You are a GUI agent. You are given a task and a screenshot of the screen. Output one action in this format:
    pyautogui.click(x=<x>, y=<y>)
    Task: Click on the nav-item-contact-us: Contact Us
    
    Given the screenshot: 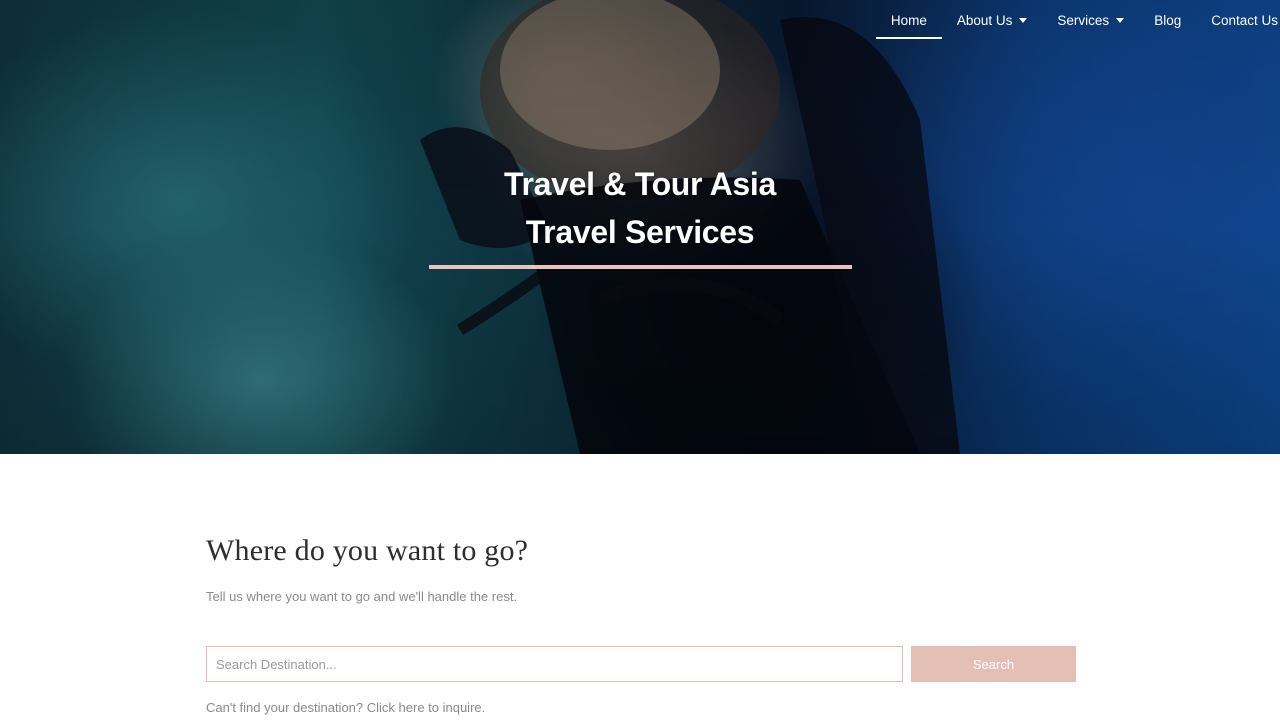 What is the action you would take?
    pyautogui.click(x=1238, y=20)
    